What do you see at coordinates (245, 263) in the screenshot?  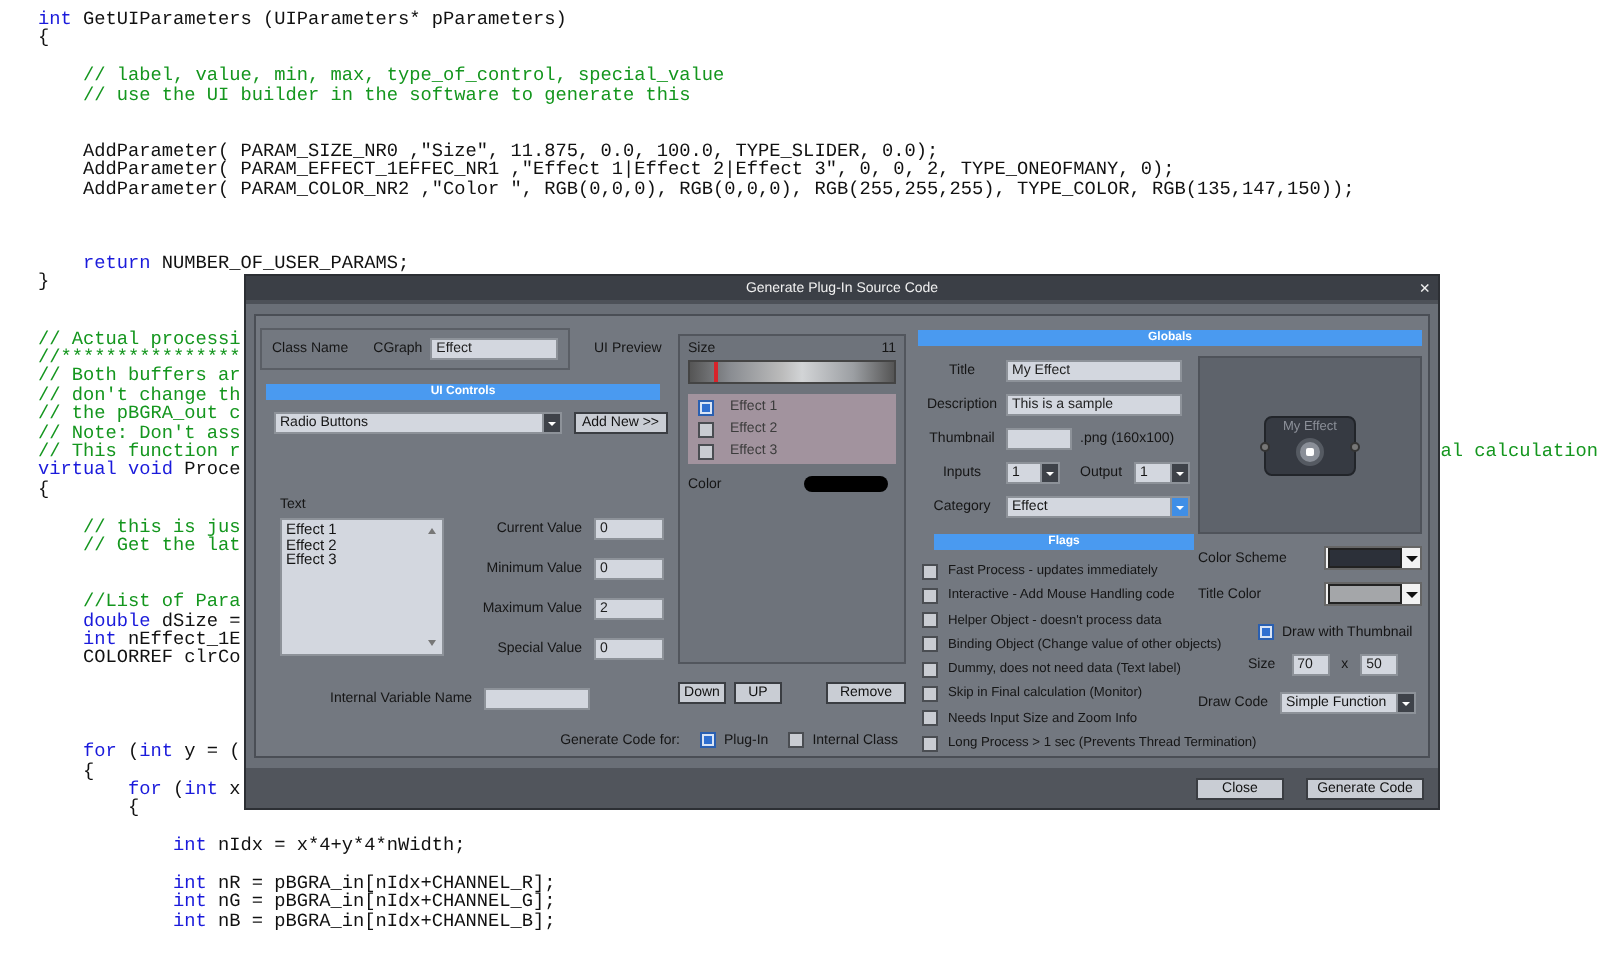 I see `code-line: return NUMBER_OF_USER_PARAMS;` at bounding box center [245, 263].